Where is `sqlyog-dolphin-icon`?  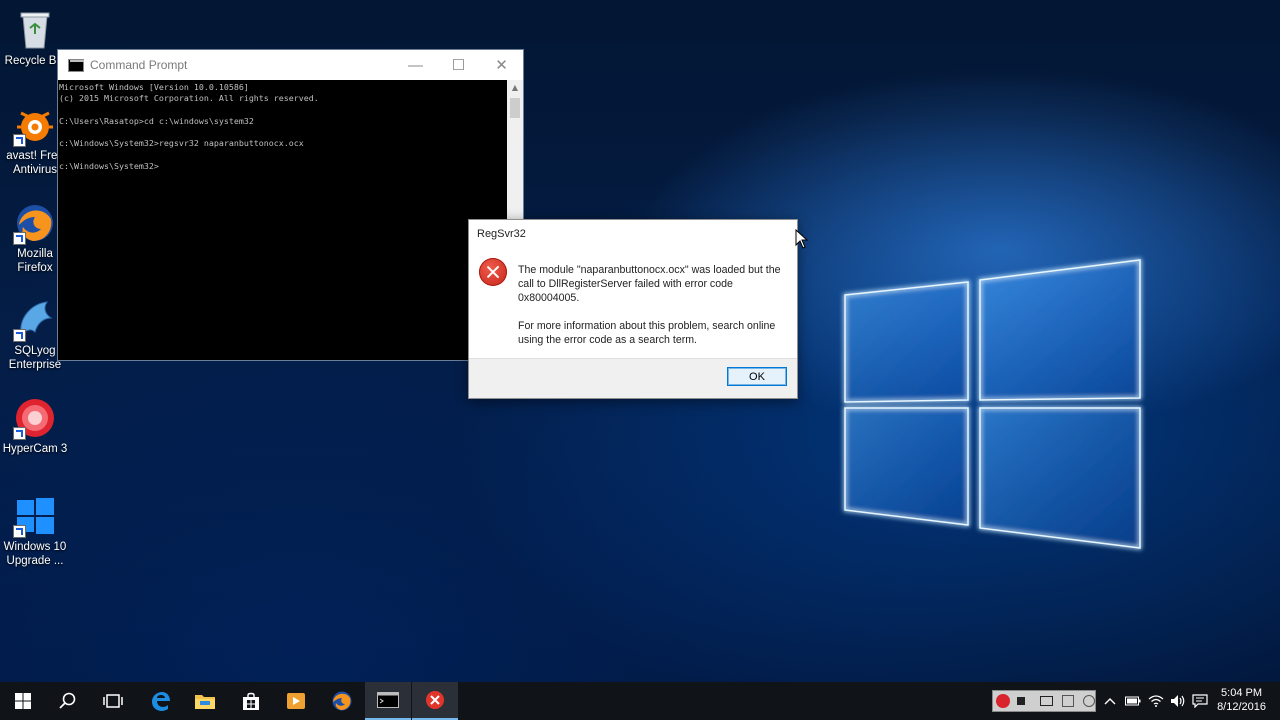 sqlyog-dolphin-icon is located at coordinates (35, 320).